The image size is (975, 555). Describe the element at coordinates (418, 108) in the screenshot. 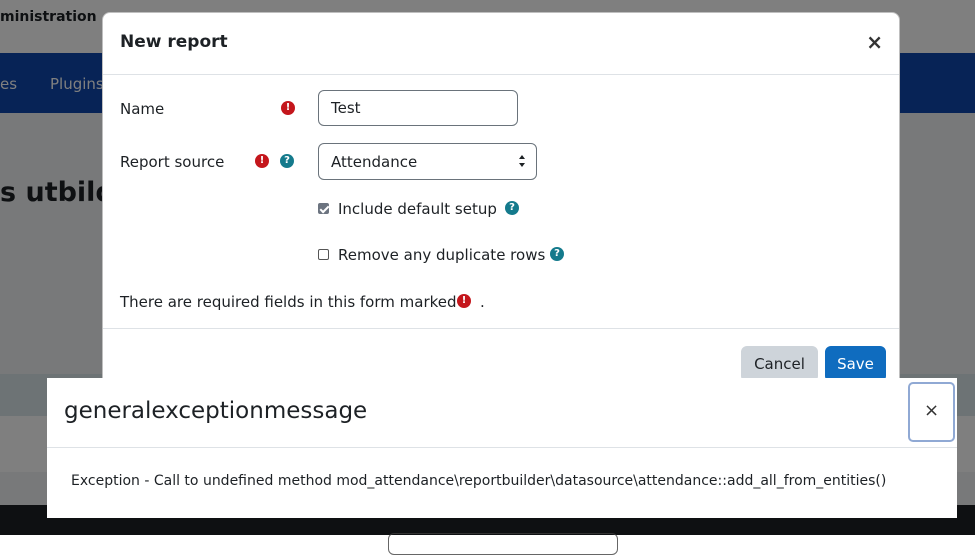

I see `name-input: Test` at that location.